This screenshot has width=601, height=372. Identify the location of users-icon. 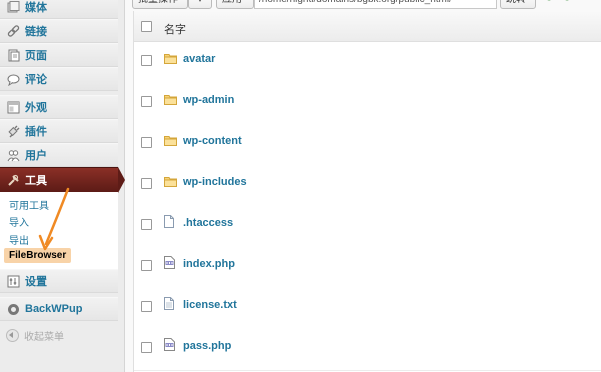
(13, 155).